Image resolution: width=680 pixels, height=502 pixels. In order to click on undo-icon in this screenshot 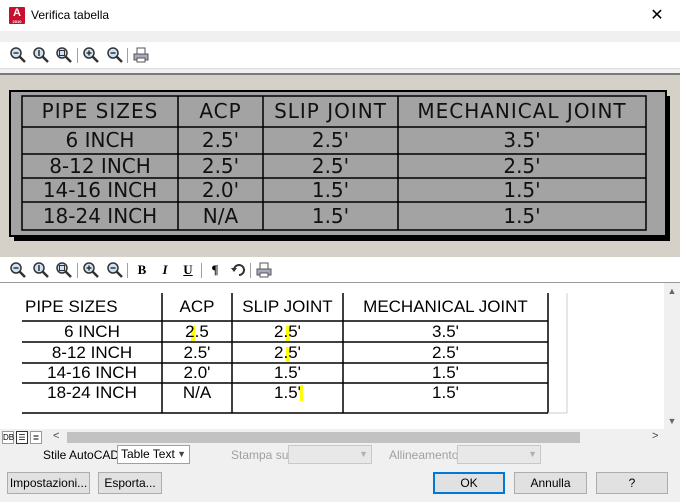, I will do `click(238, 270)`.